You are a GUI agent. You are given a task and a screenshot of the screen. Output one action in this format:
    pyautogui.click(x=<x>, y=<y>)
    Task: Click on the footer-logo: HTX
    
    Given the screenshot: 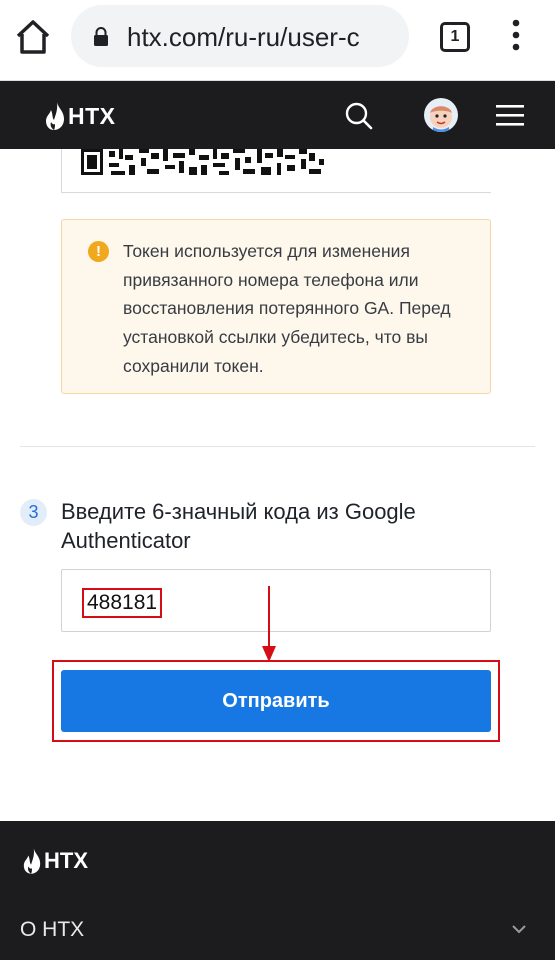 What is the action you would take?
    pyautogui.click(x=55, y=861)
    